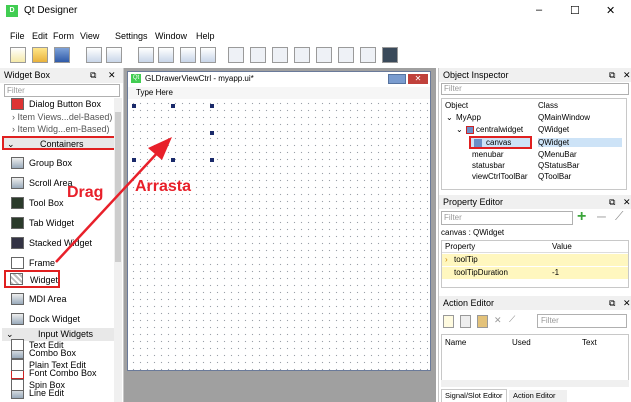 This screenshot has width=631, height=402. What do you see at coordinates (498, 320) in the screenshot?
I see `delete-action-icon: ✕` at bounding box center [498, 320].